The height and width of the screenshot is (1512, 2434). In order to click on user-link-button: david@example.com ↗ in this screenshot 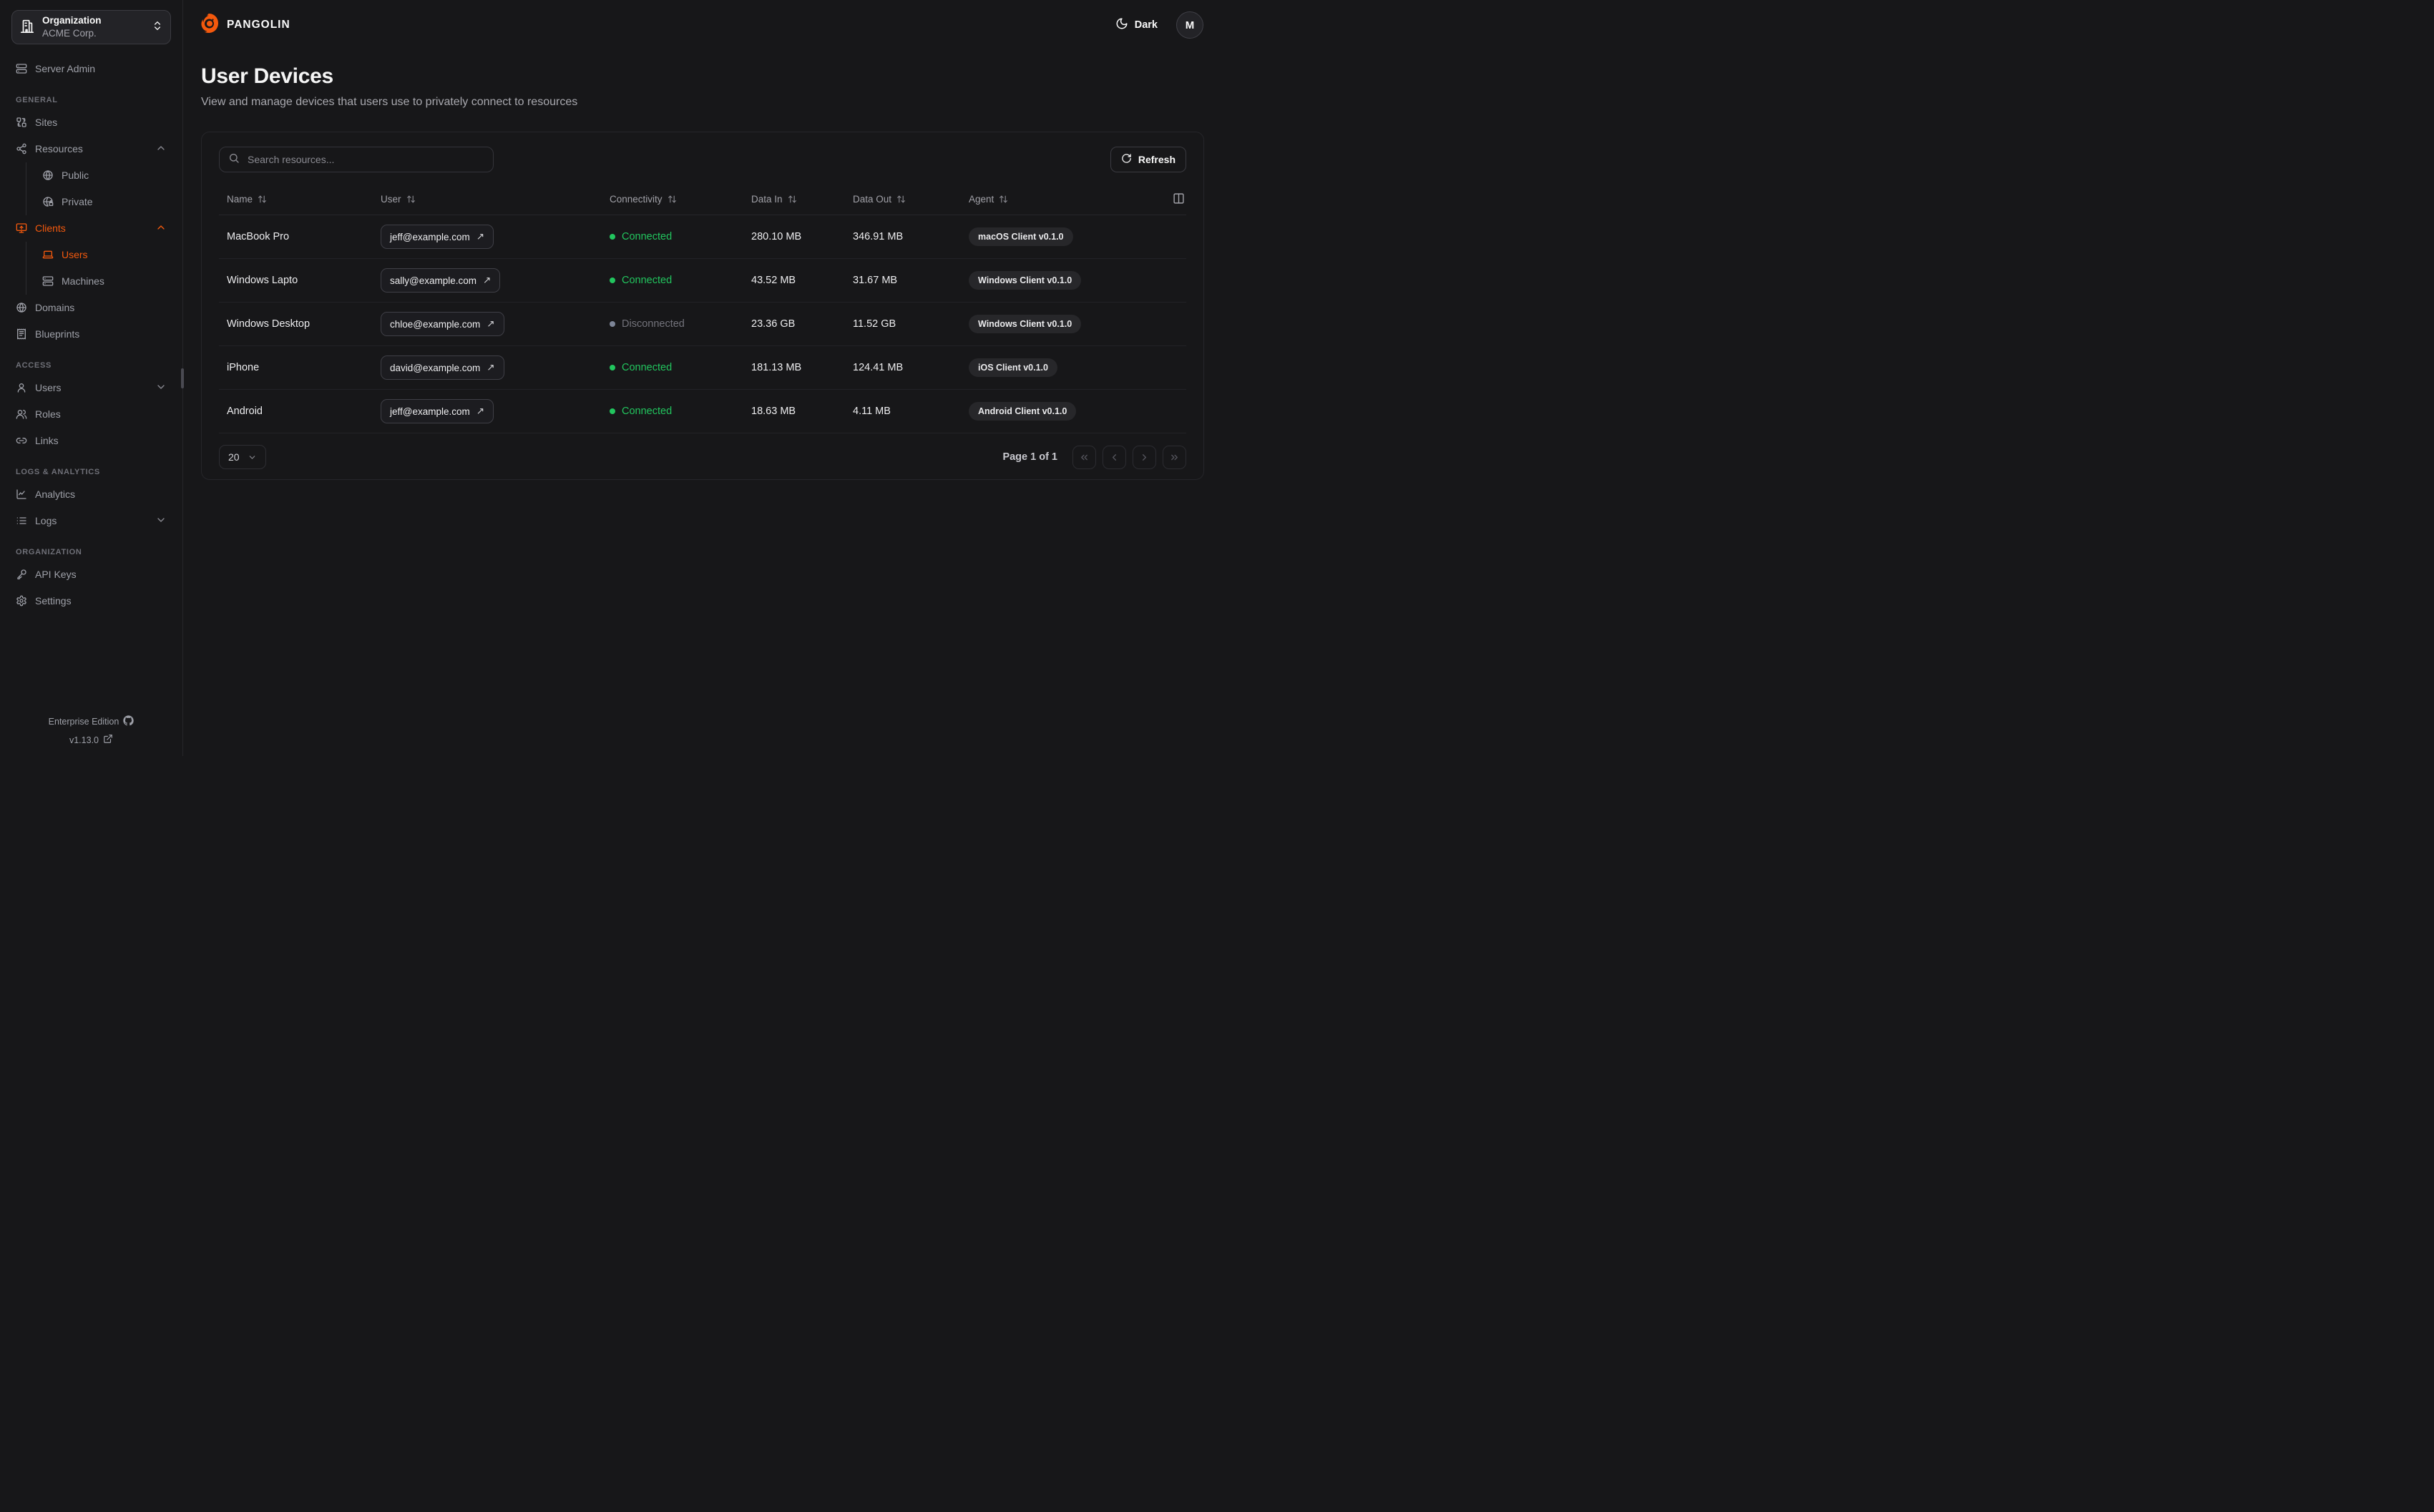, I will do `click(442, 367)`.